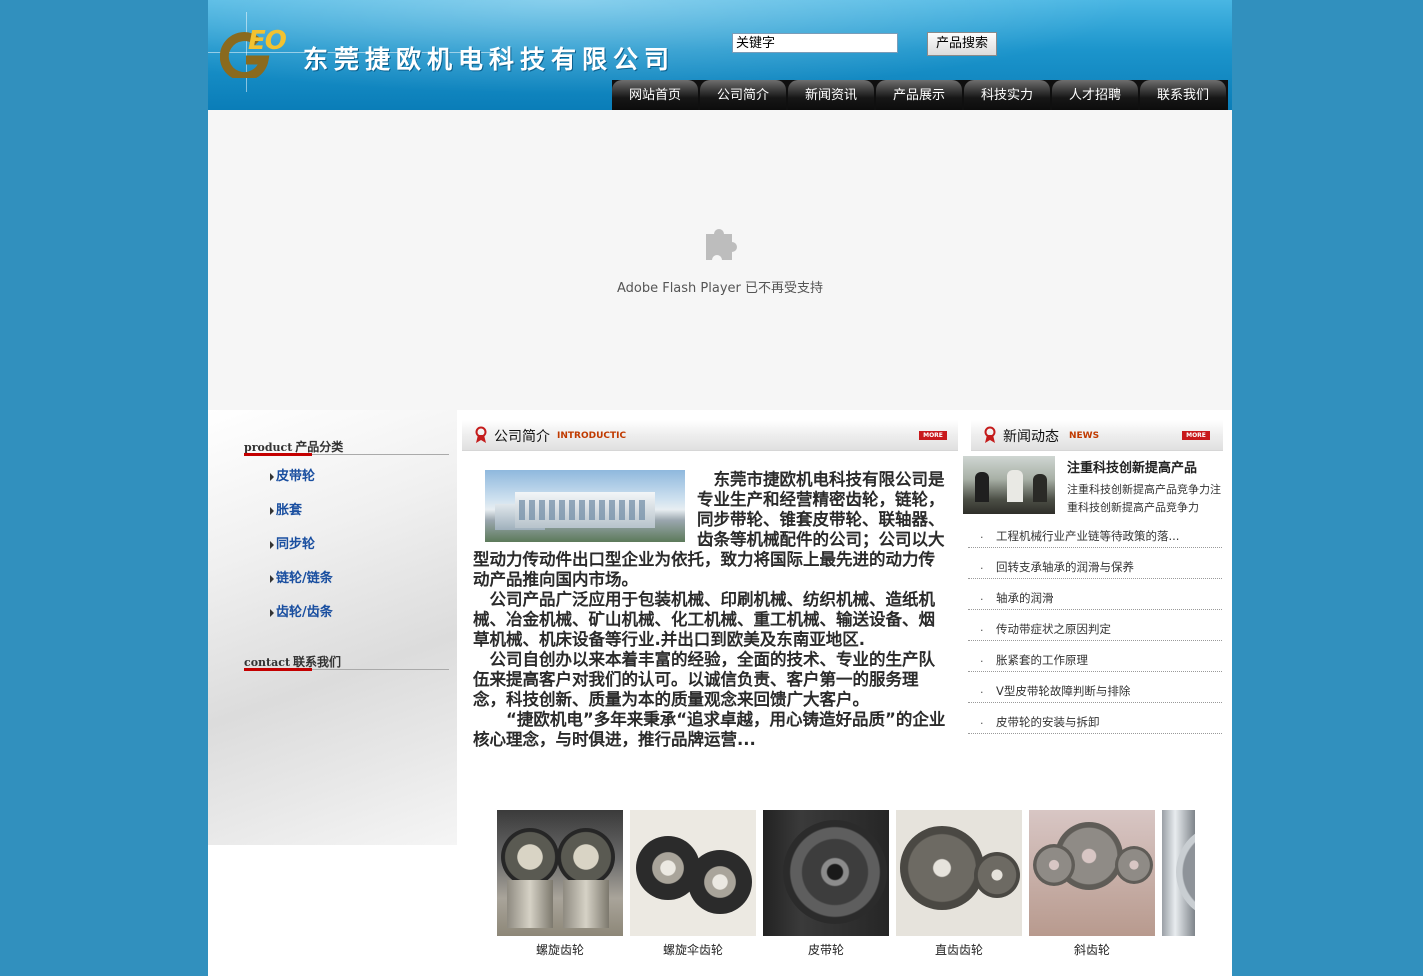 The width and height of the screenshot is (1423, 976). What do you see at coordinates (522, 437) in the screenshot?
I see `intro-title: 公司简介` at bounding box center [522, 437].